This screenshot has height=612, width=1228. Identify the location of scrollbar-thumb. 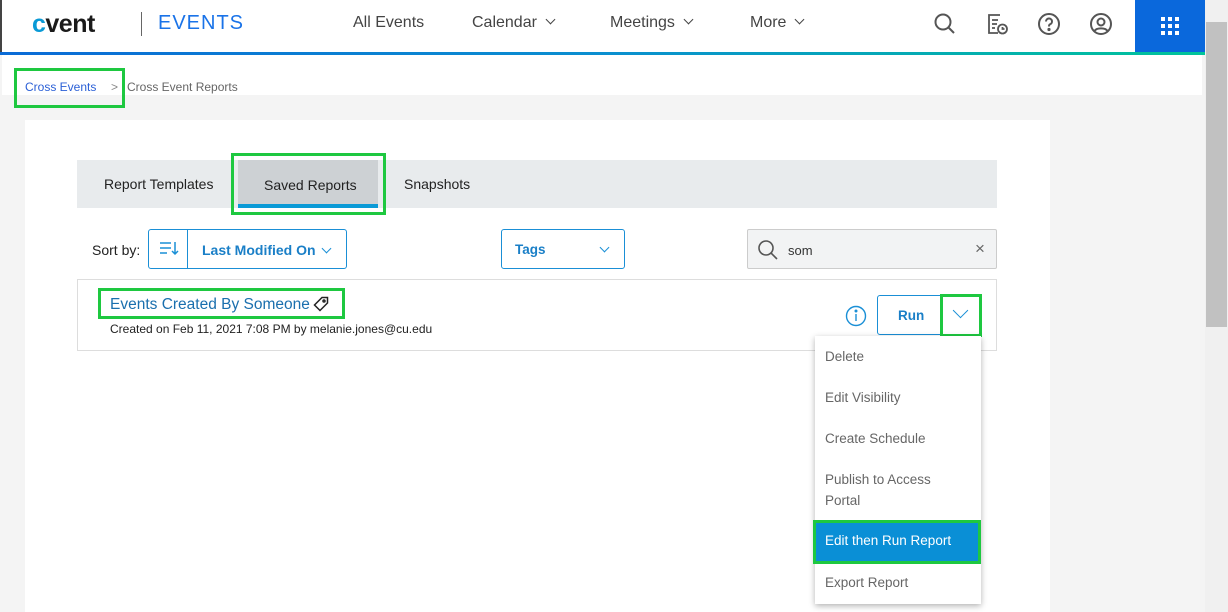
(1216, 174).